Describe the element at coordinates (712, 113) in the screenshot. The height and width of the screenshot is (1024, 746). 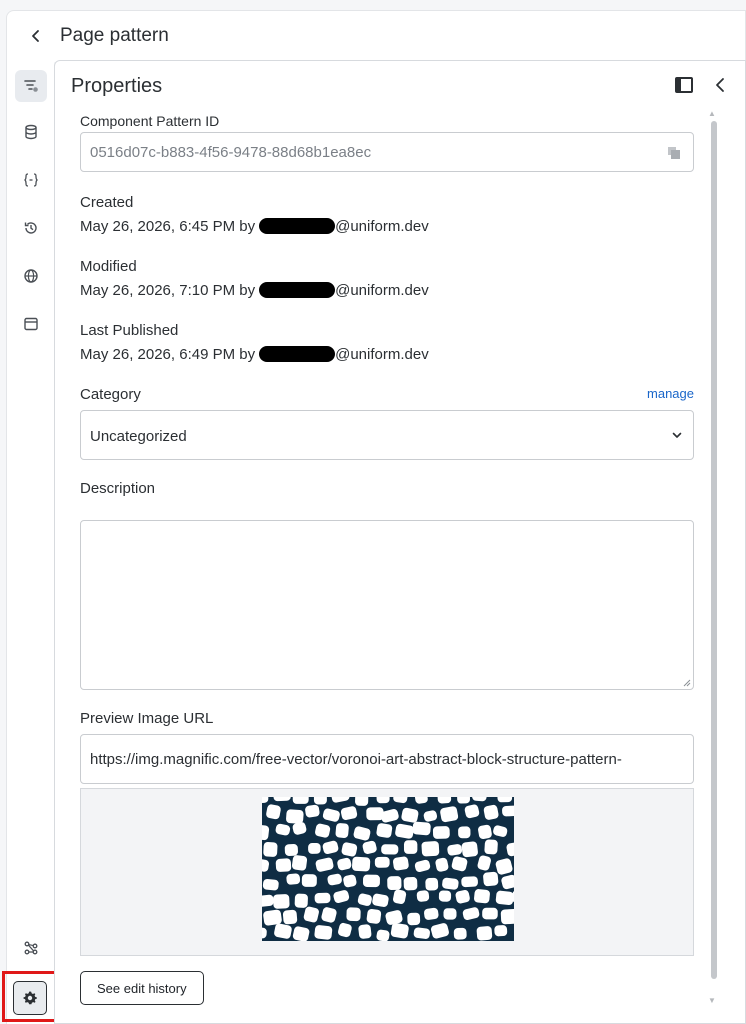
I see `scroll-up-arrow: ▲` at that location.